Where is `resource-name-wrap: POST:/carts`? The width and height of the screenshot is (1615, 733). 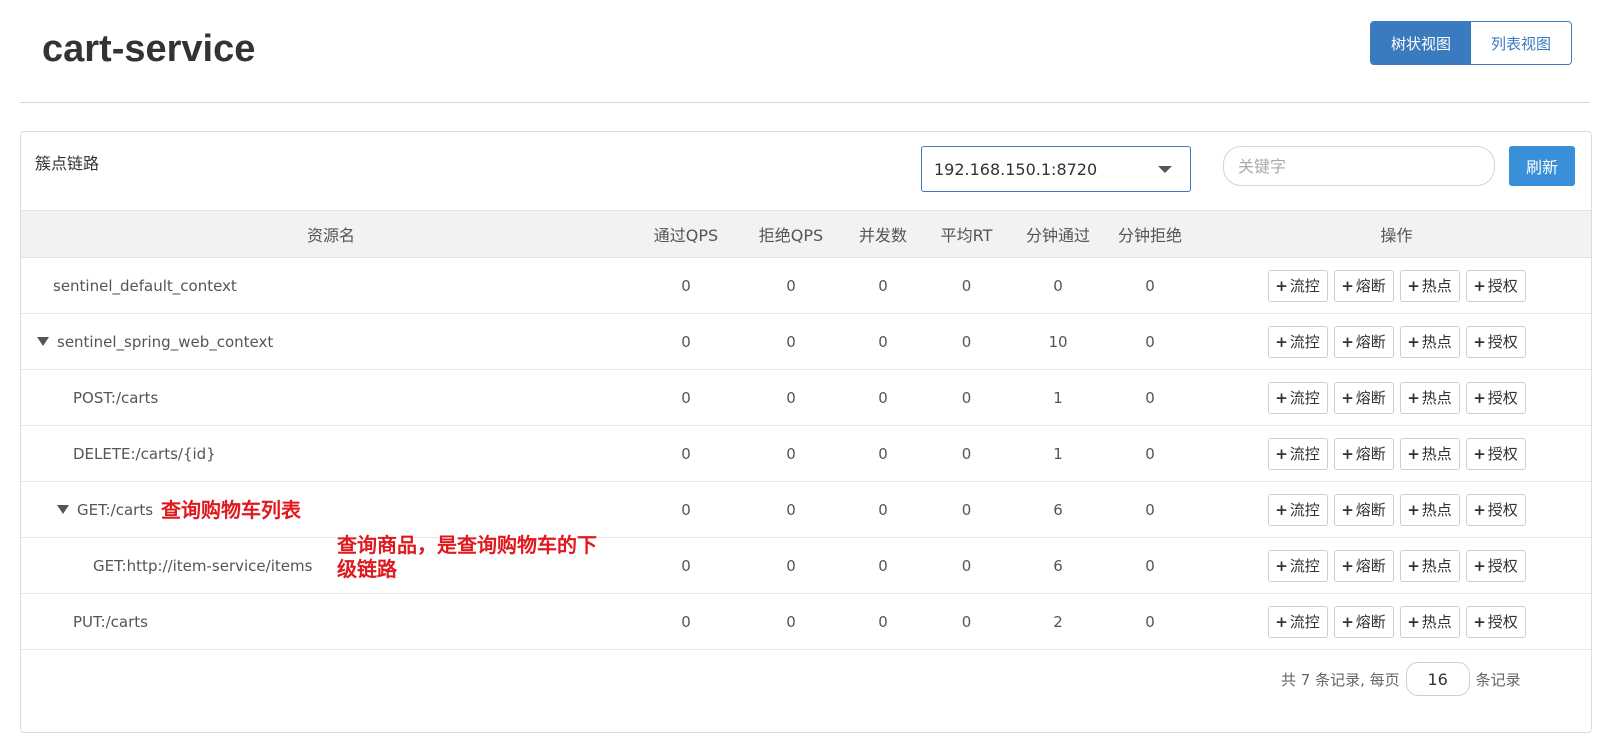 resource-name-wrap: POST:/carts is located at coordinates (331, 398).